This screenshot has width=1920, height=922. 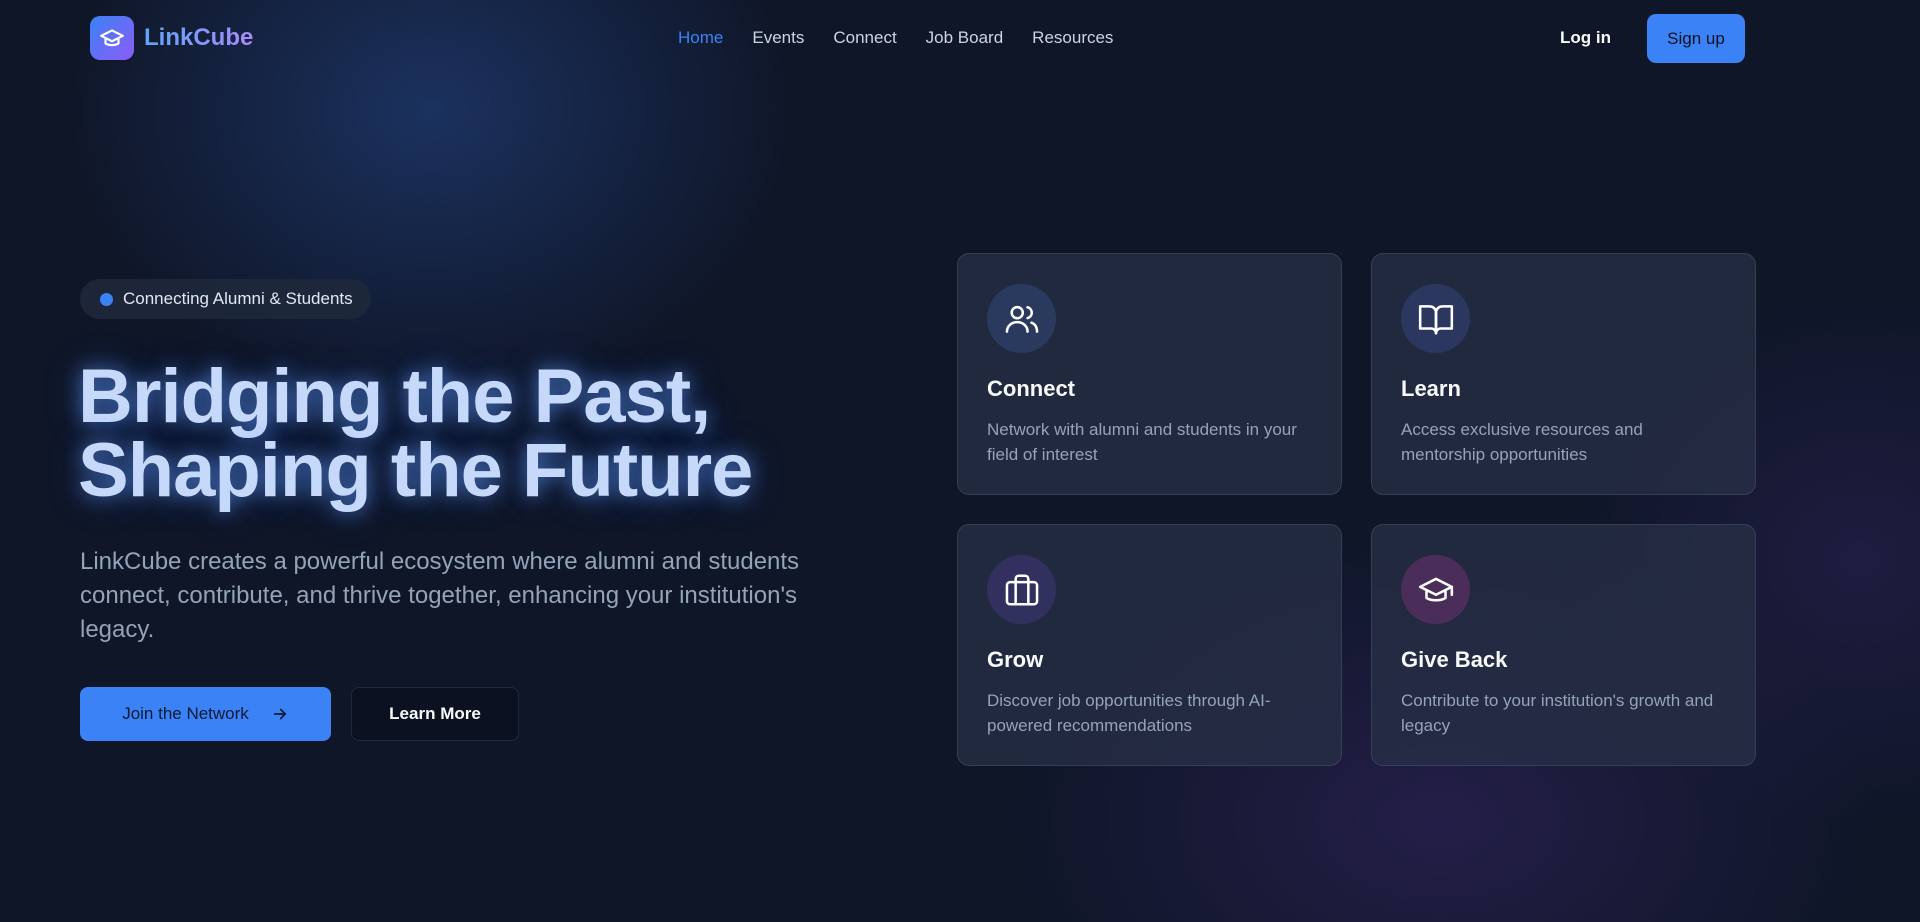 I want to click on hero-headline: Bridging the Past, Shaping the Future, so click(x=458, y=434).